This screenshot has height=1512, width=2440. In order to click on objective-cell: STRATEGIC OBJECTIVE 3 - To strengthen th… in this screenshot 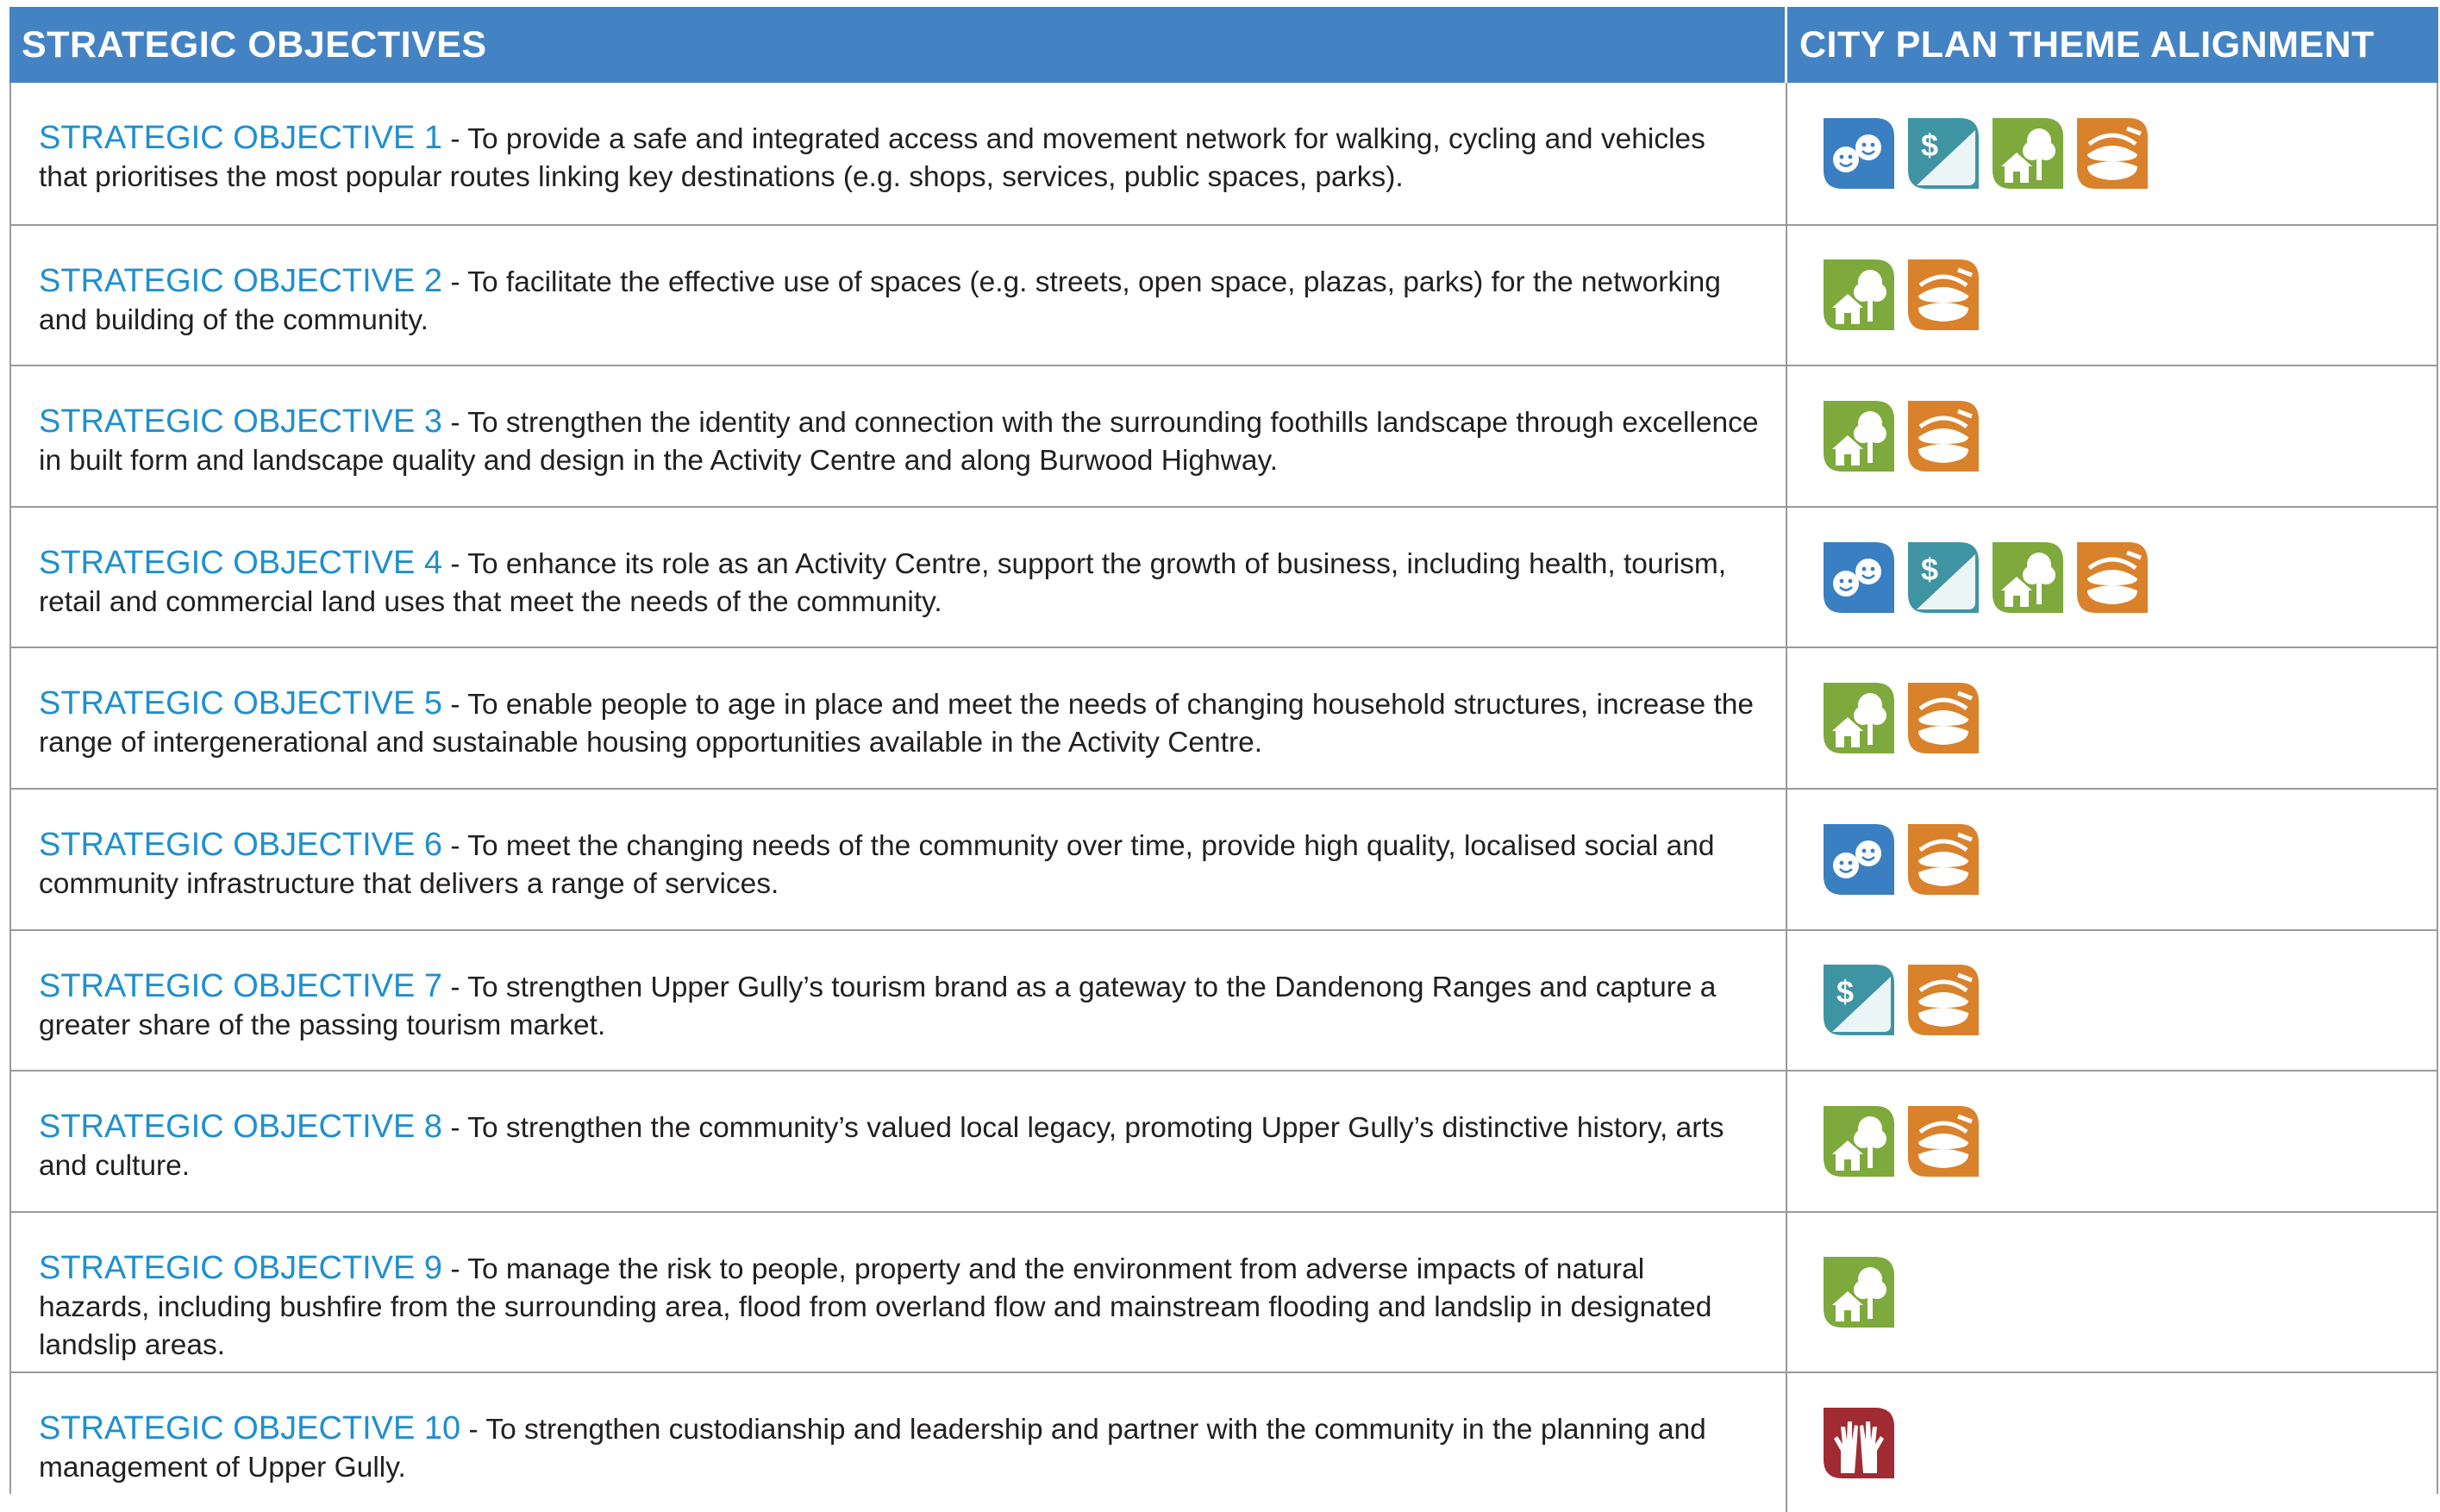, I will do `click(898, 436)`.